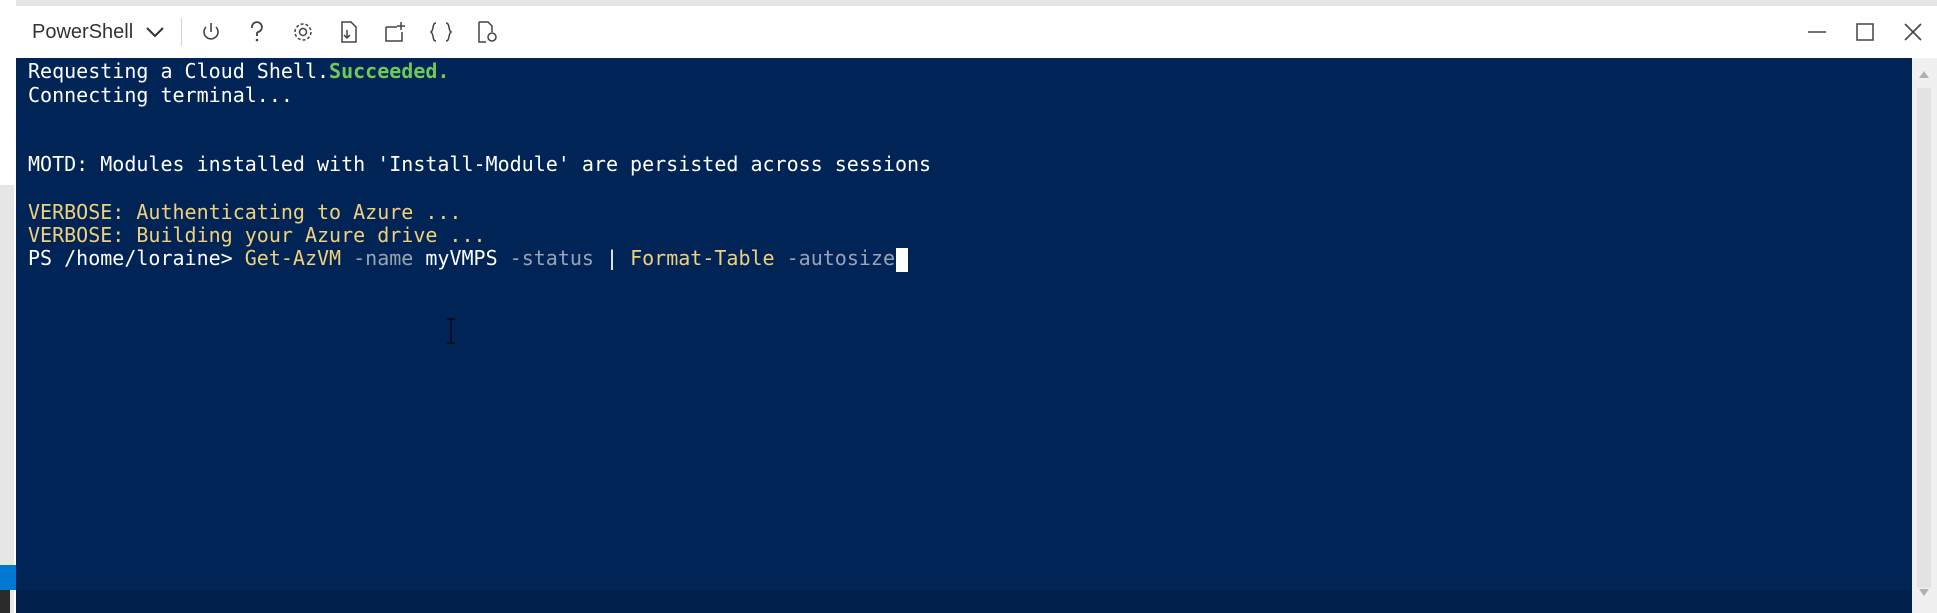 The image size is (1937, 613). Describe the element at coordinates (136, 258) in the screenshot. I see `prompt-path: PS /home/loraine>` at that location.